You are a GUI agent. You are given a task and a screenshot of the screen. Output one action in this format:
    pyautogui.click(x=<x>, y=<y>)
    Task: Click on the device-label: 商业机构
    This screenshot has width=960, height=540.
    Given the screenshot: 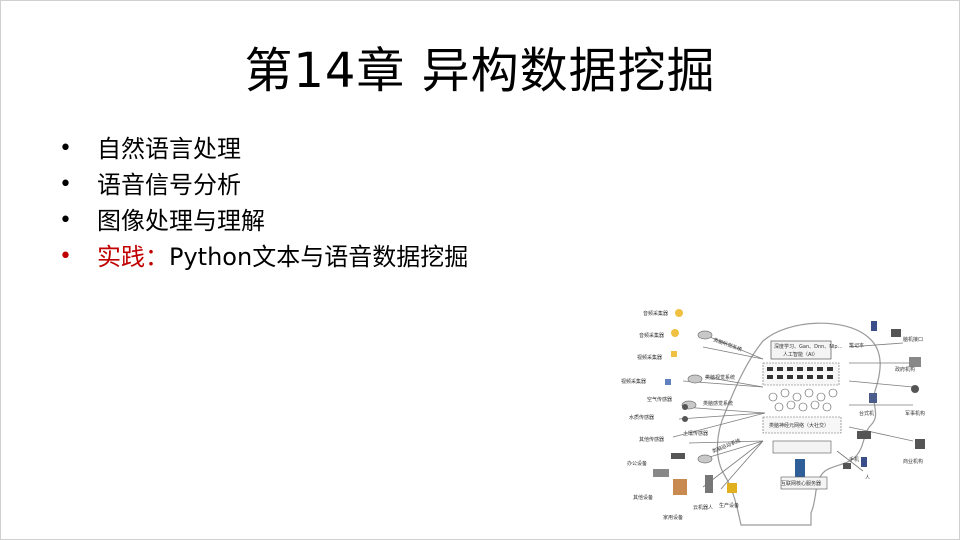 What is the action you would take?
    pyautogui.click(x=913, y=461)
    